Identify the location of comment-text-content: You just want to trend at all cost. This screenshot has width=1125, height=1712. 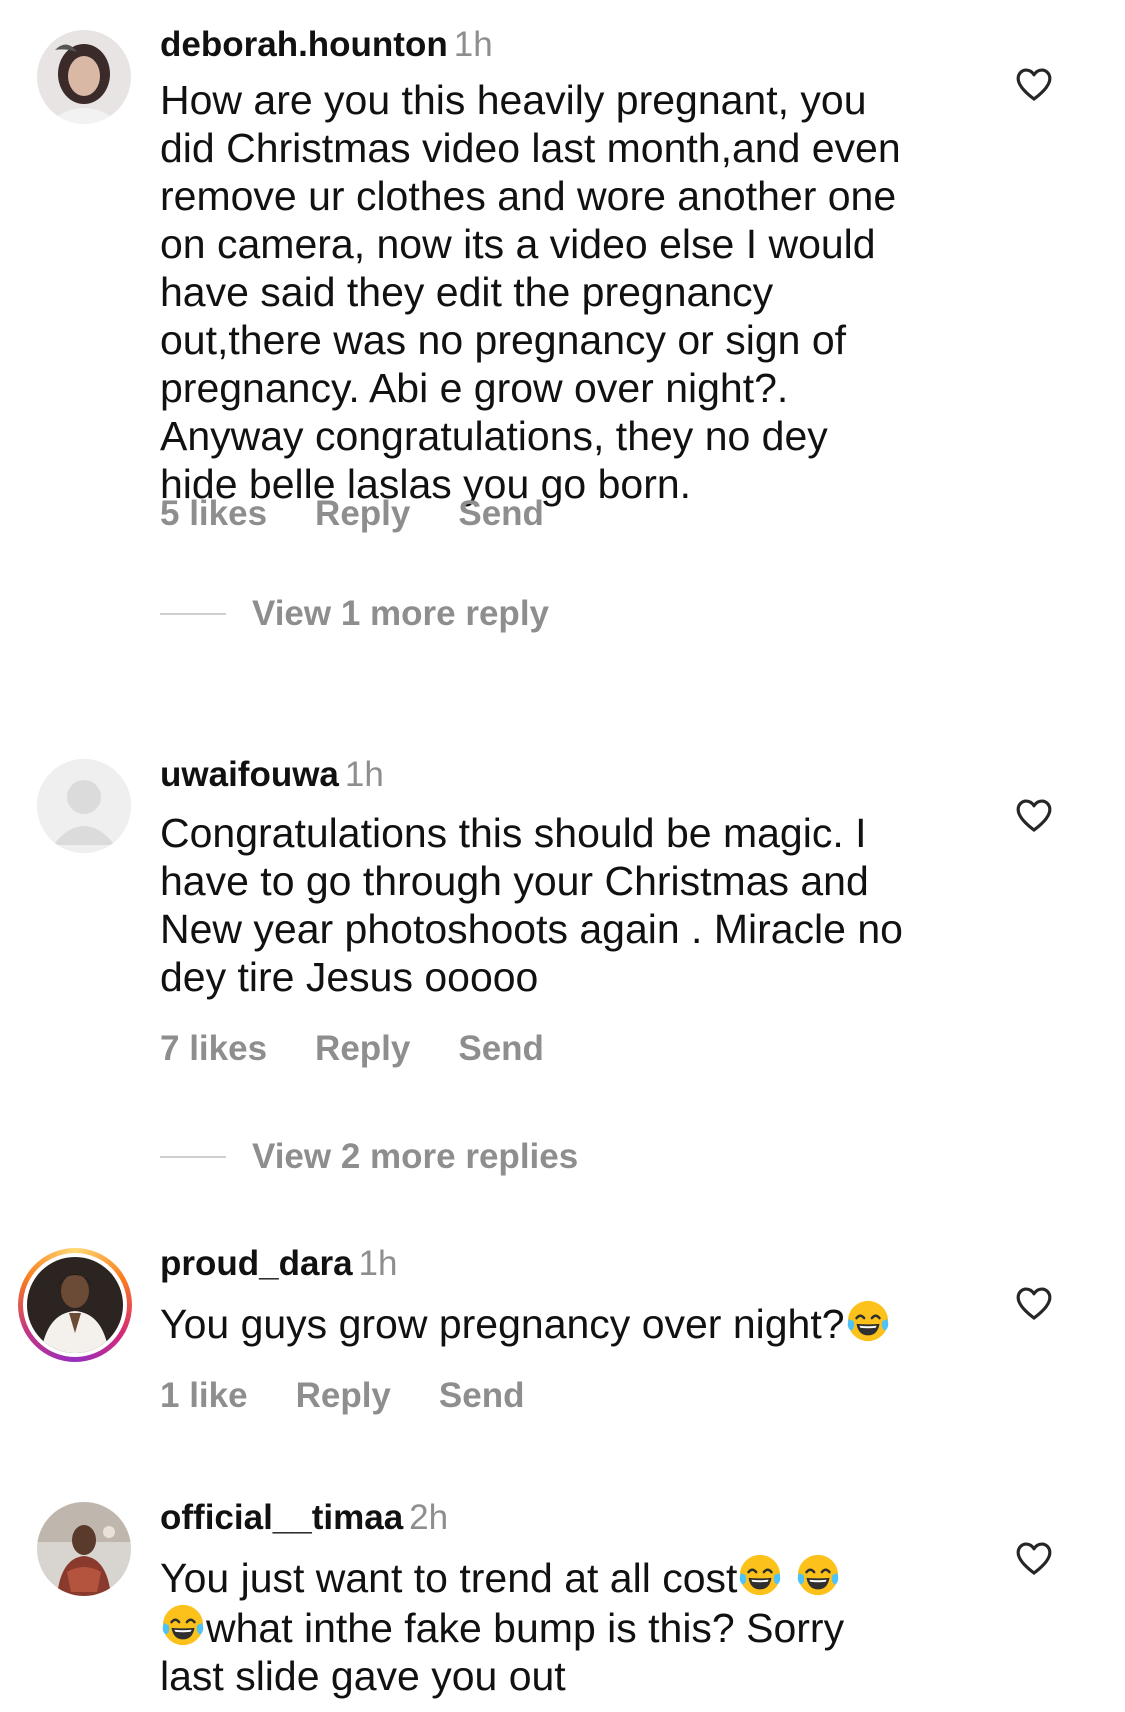
(449, 1578).